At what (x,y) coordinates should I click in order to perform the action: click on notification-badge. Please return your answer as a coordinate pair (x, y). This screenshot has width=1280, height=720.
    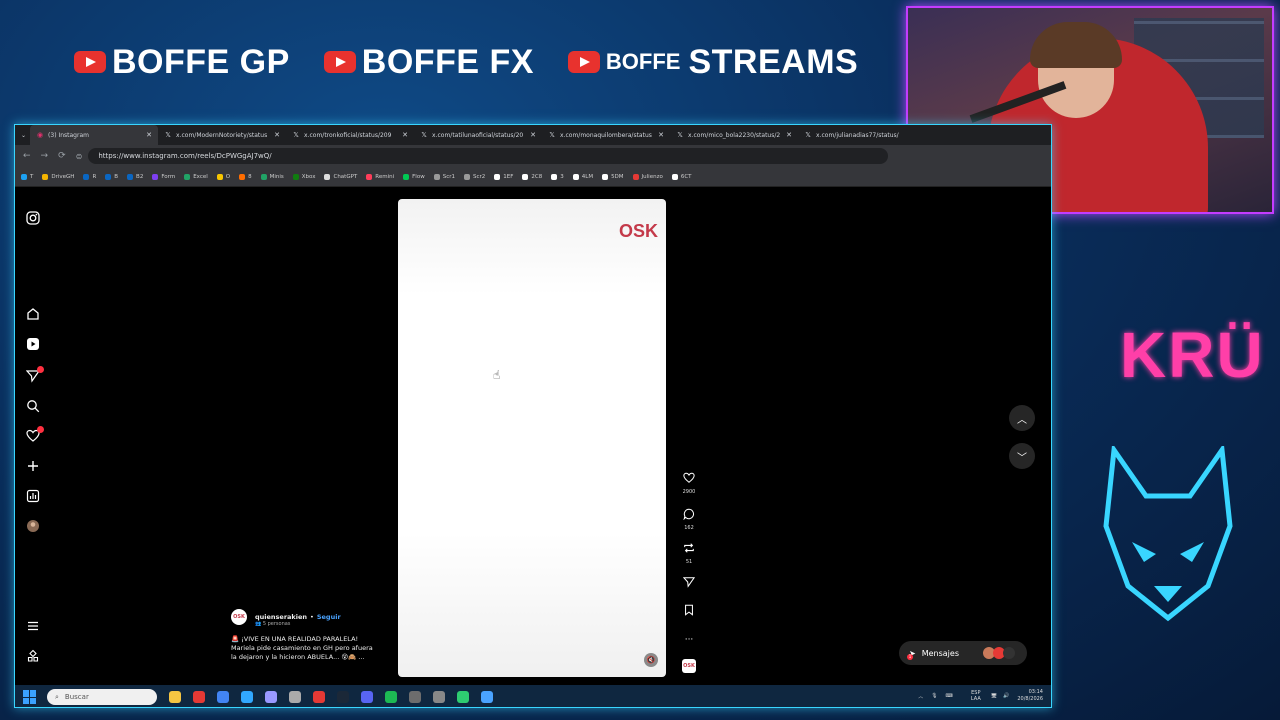
    Looking at the image, I should click on (40, 429).